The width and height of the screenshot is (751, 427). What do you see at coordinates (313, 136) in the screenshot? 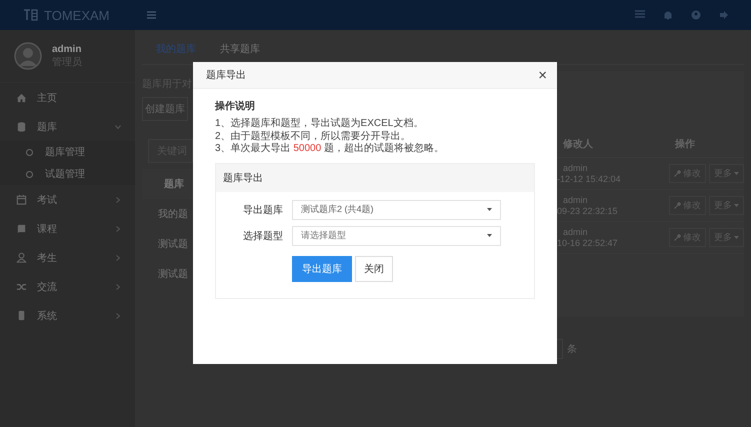
I see `instruction-text: 2、由于题型模板不同，所以需要分开导出。` at bounding box center [313, 136].